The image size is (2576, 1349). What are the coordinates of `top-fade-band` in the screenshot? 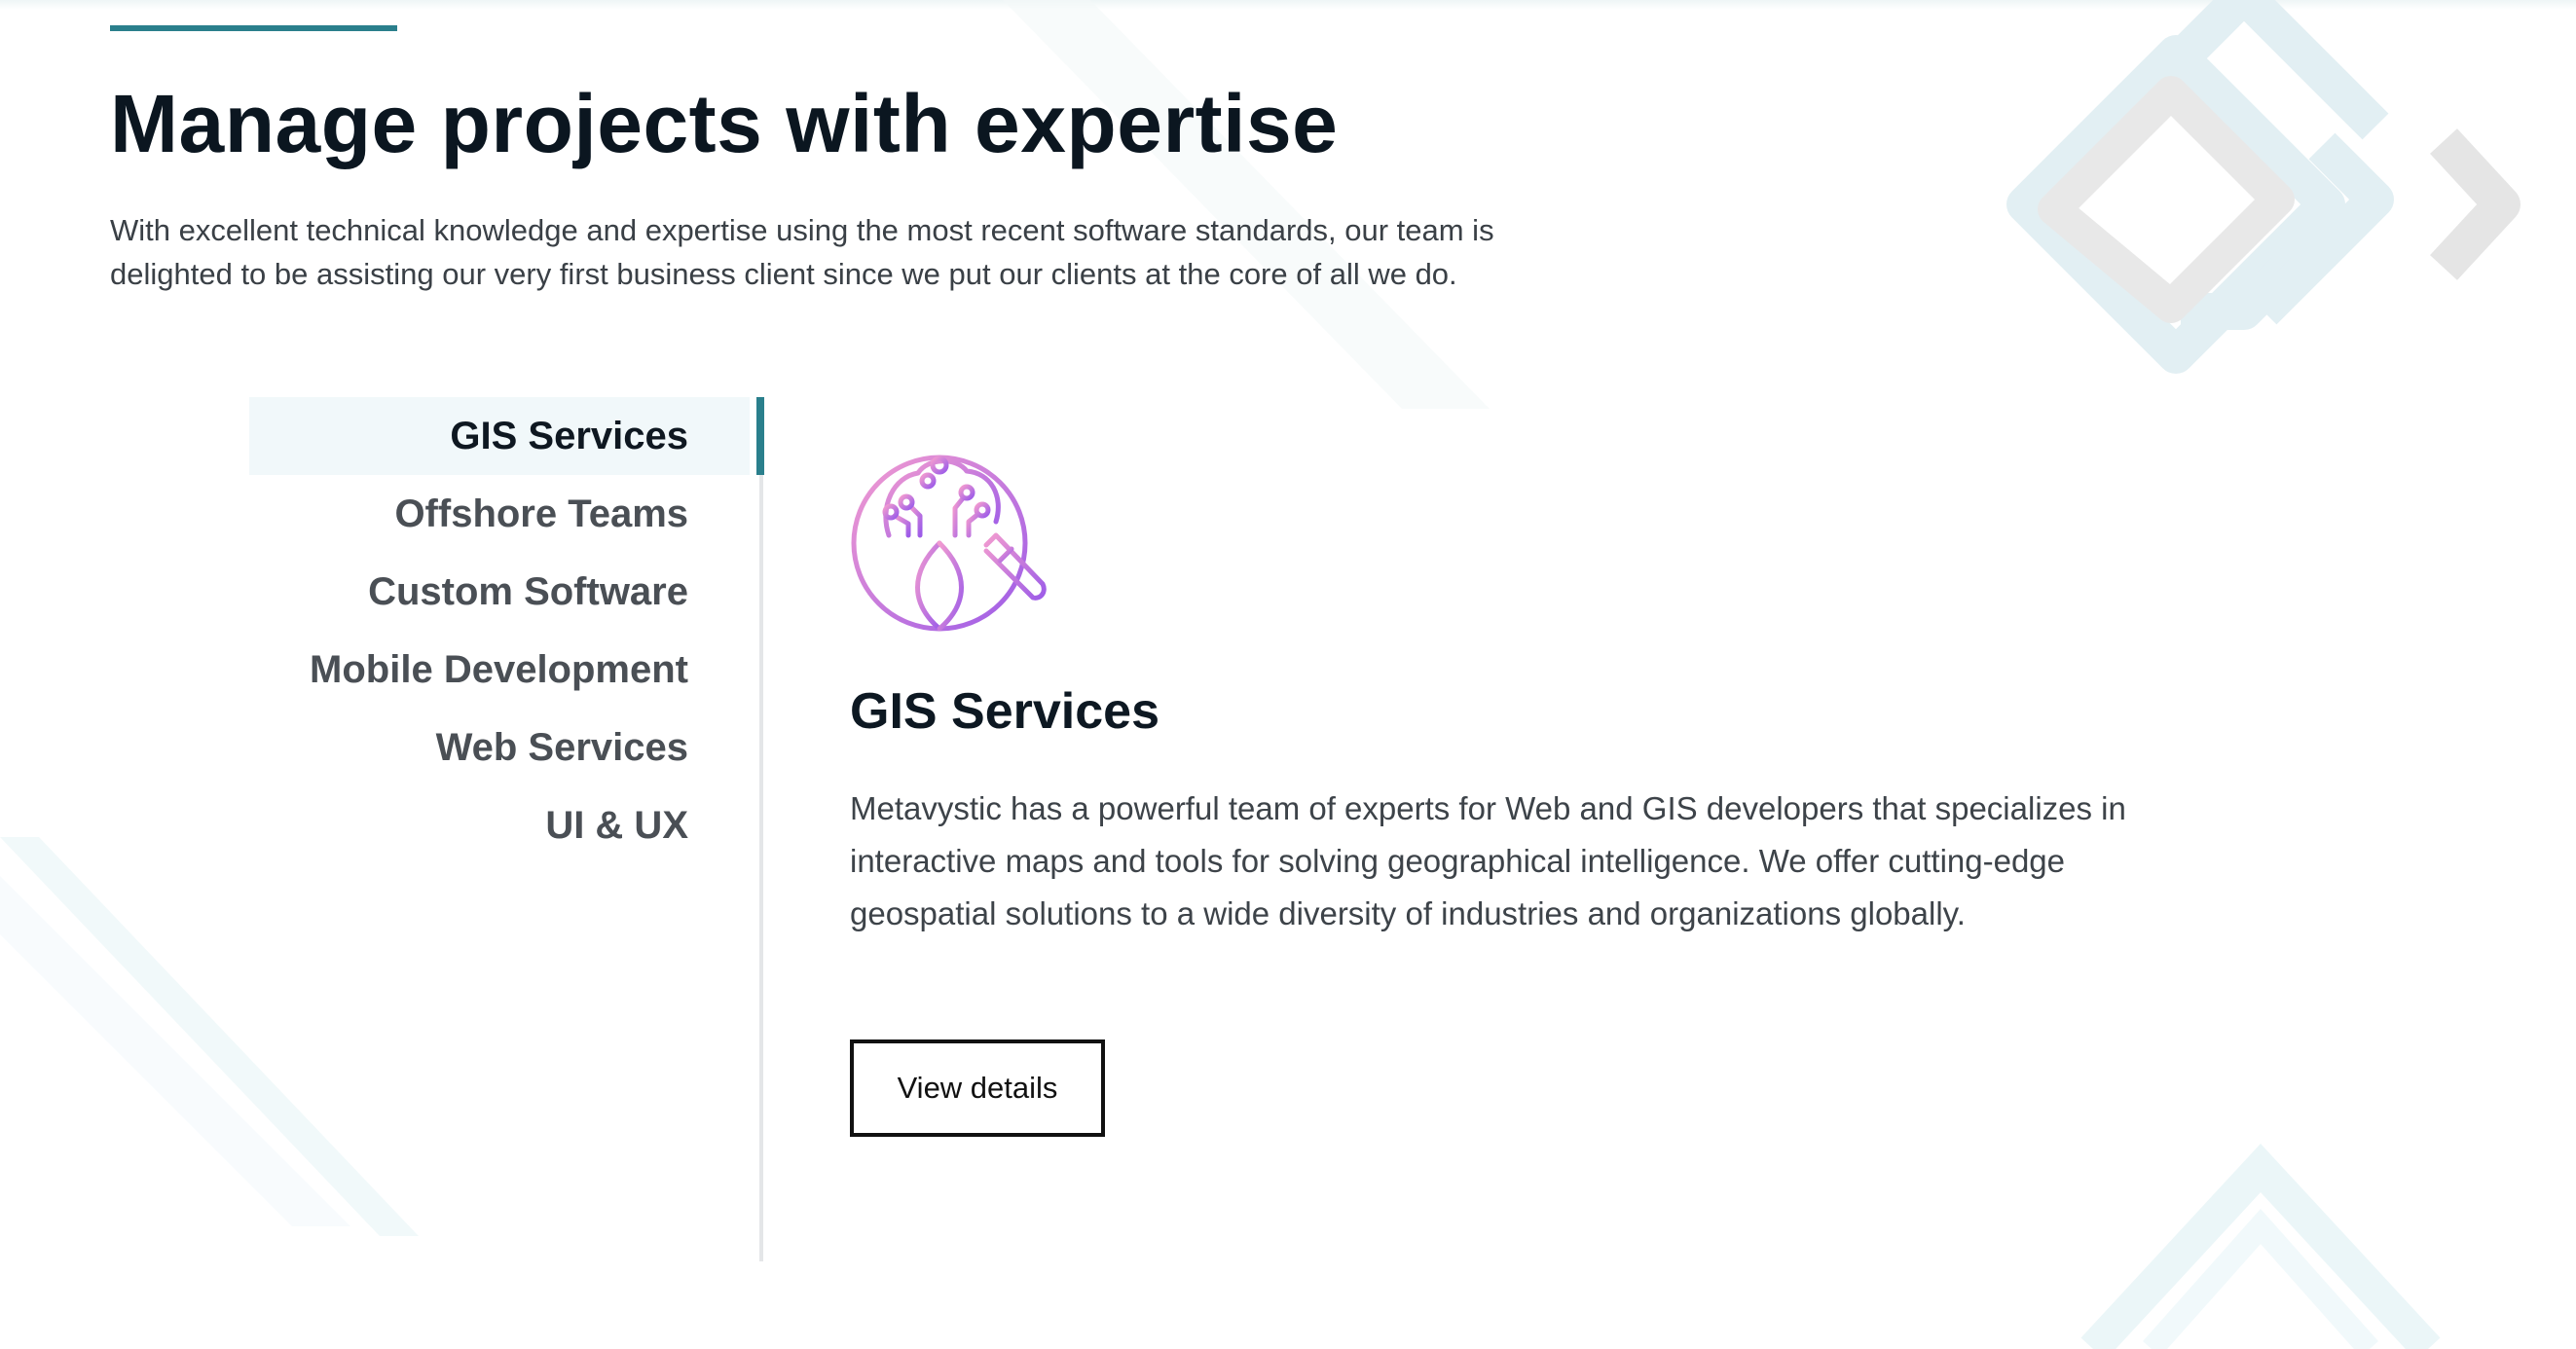 It's located at (1288, 5).